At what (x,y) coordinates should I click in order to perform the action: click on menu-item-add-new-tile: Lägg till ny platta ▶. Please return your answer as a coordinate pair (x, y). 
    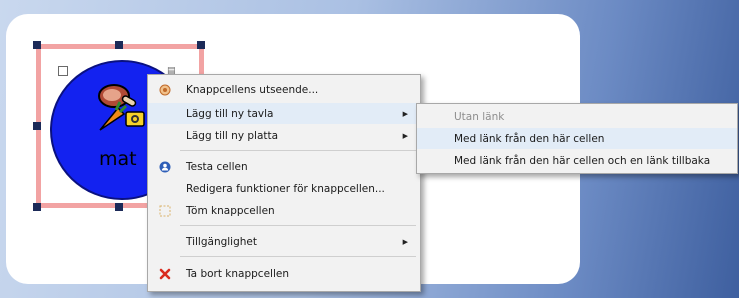
    Looking at the image, I should click on (284, 135).